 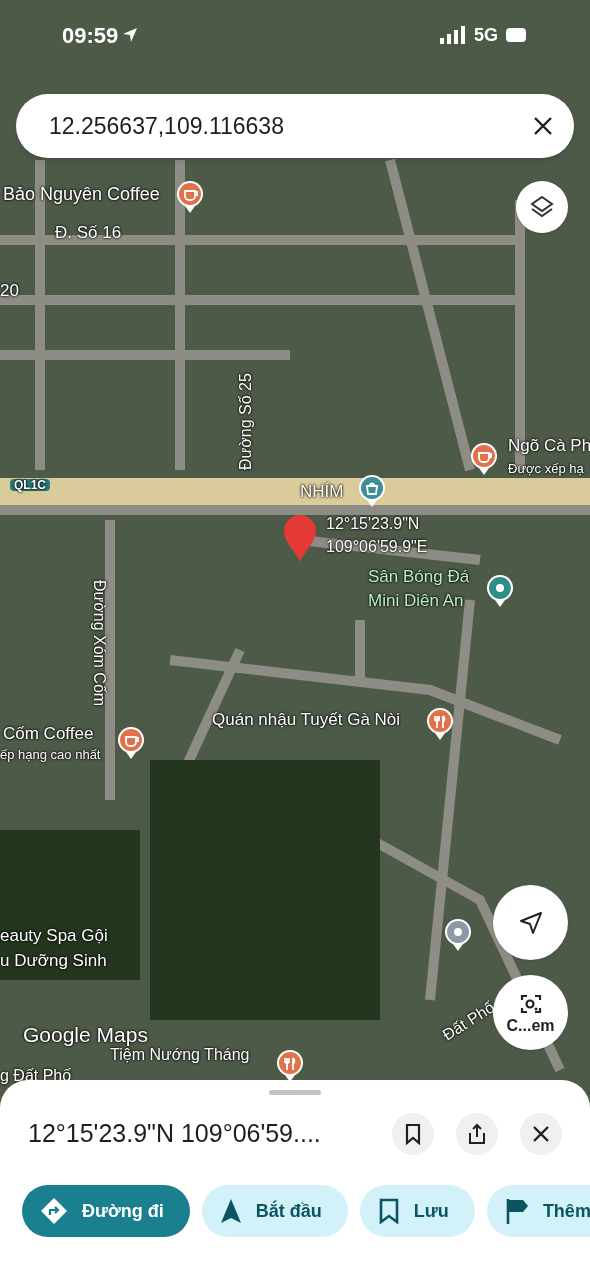 I want to click on place-label: Sân Bóng Đá, so click(x=419, y=576).